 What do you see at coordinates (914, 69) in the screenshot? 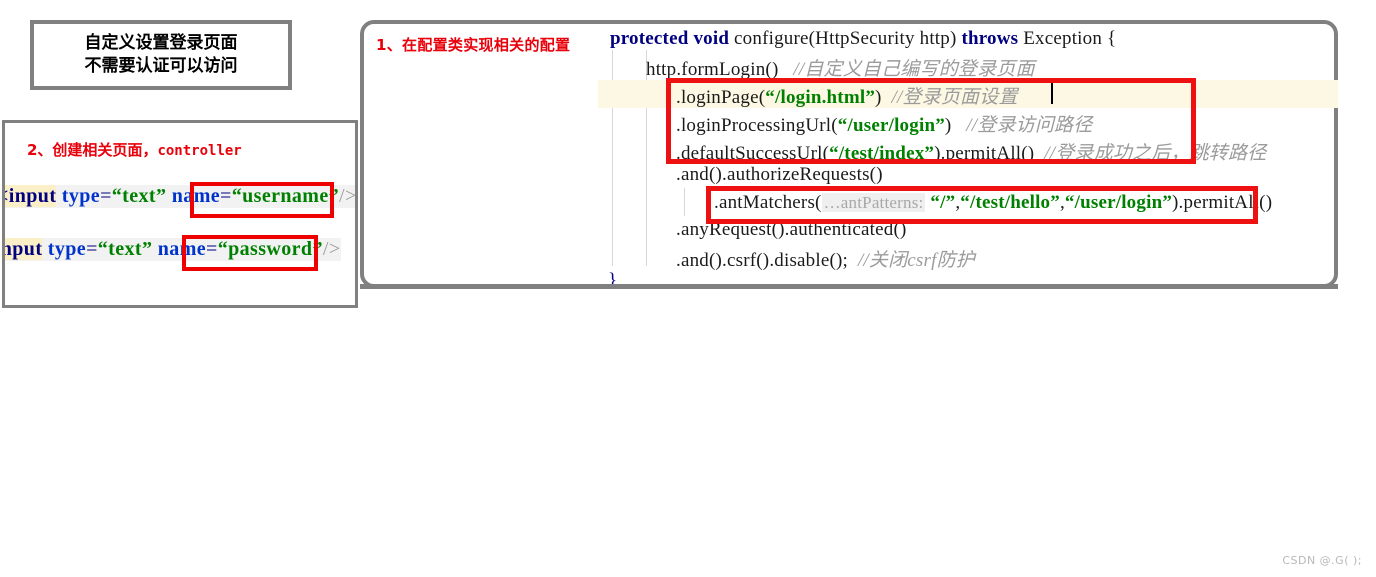
I see `comment-formlogin: //自定义自己编写的登录页面` at bounding box center [914, 69].